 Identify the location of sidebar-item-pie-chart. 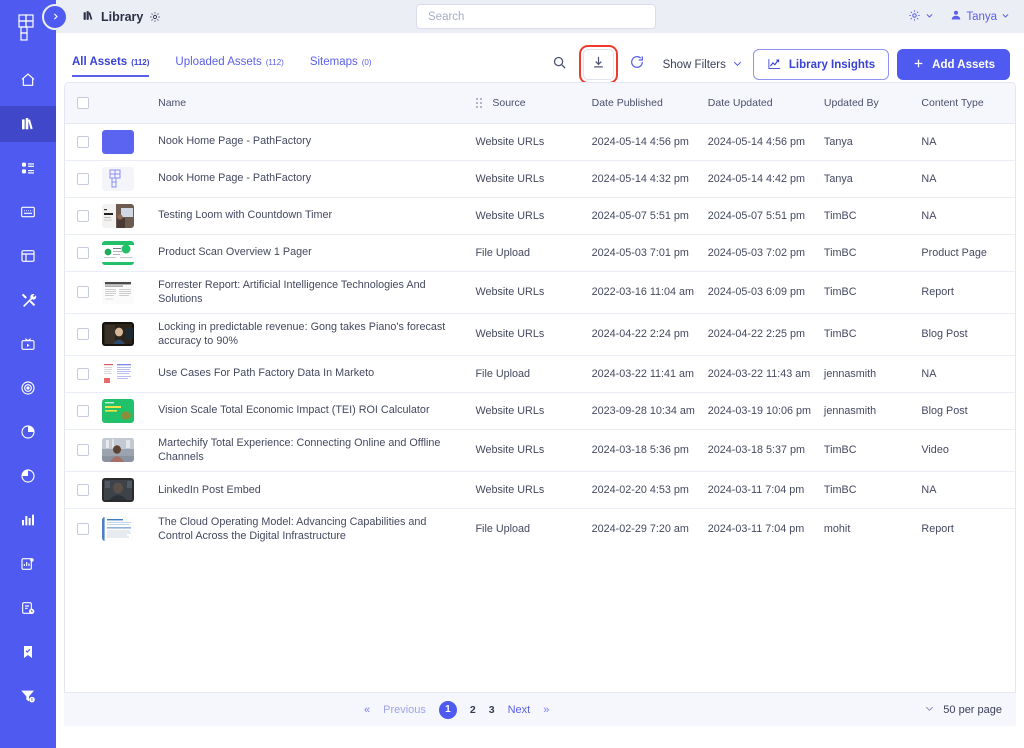
(28, 432).